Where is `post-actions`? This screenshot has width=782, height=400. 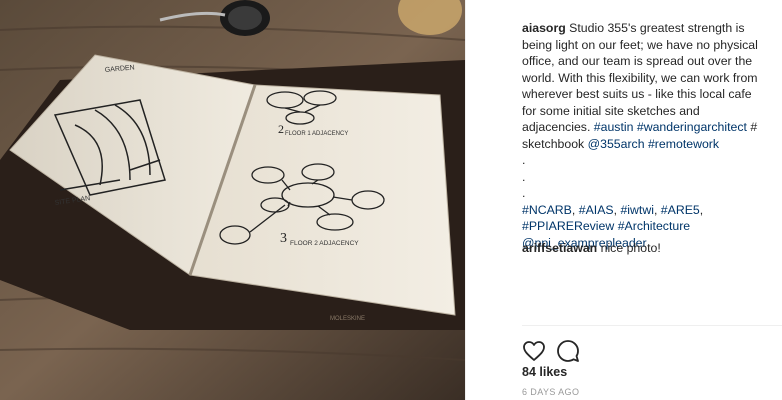
post-actions is located at coordinates (551, 351).